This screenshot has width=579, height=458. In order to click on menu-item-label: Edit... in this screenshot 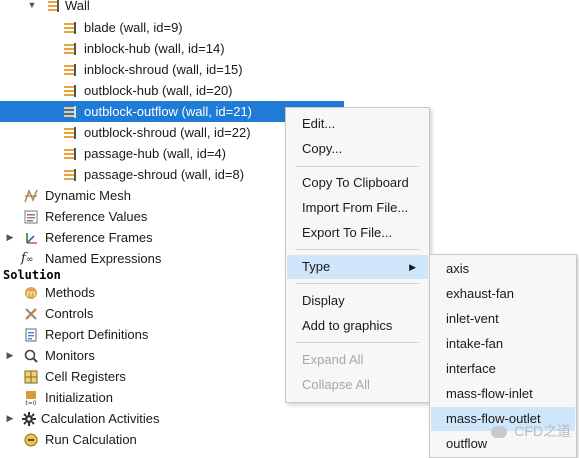, I will do `click(319, 123)`.